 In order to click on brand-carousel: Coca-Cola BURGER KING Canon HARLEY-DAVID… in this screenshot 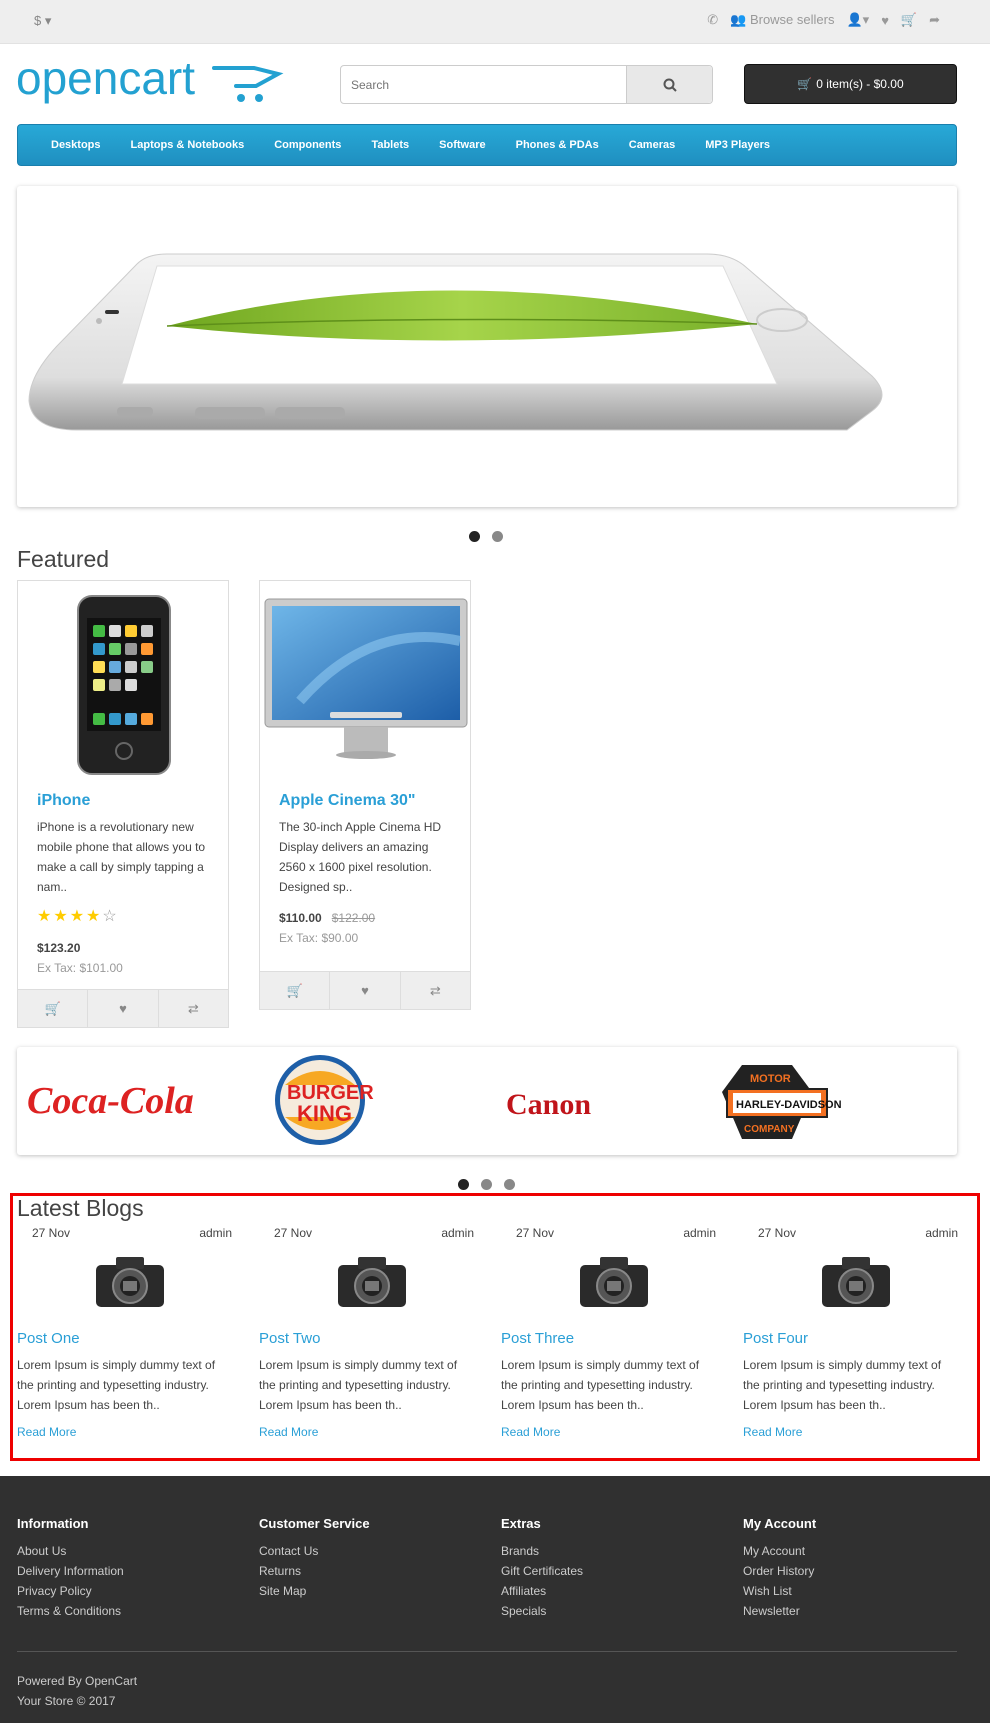, I will do `click(487, 1101)`.